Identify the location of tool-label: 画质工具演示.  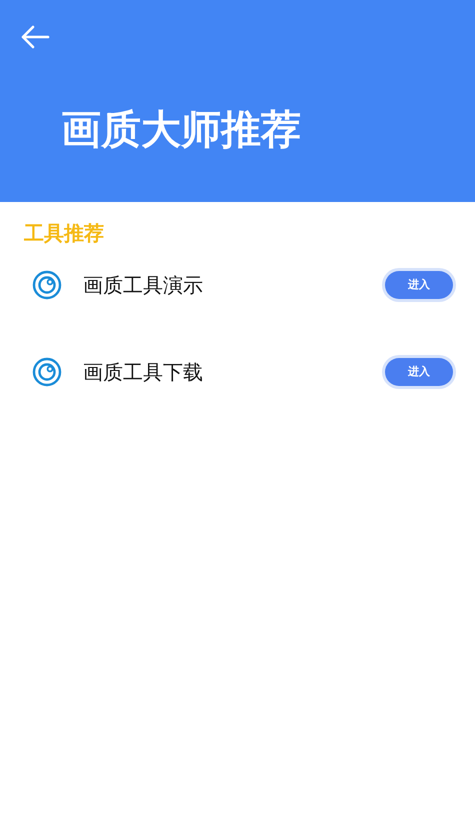
(143, 285).